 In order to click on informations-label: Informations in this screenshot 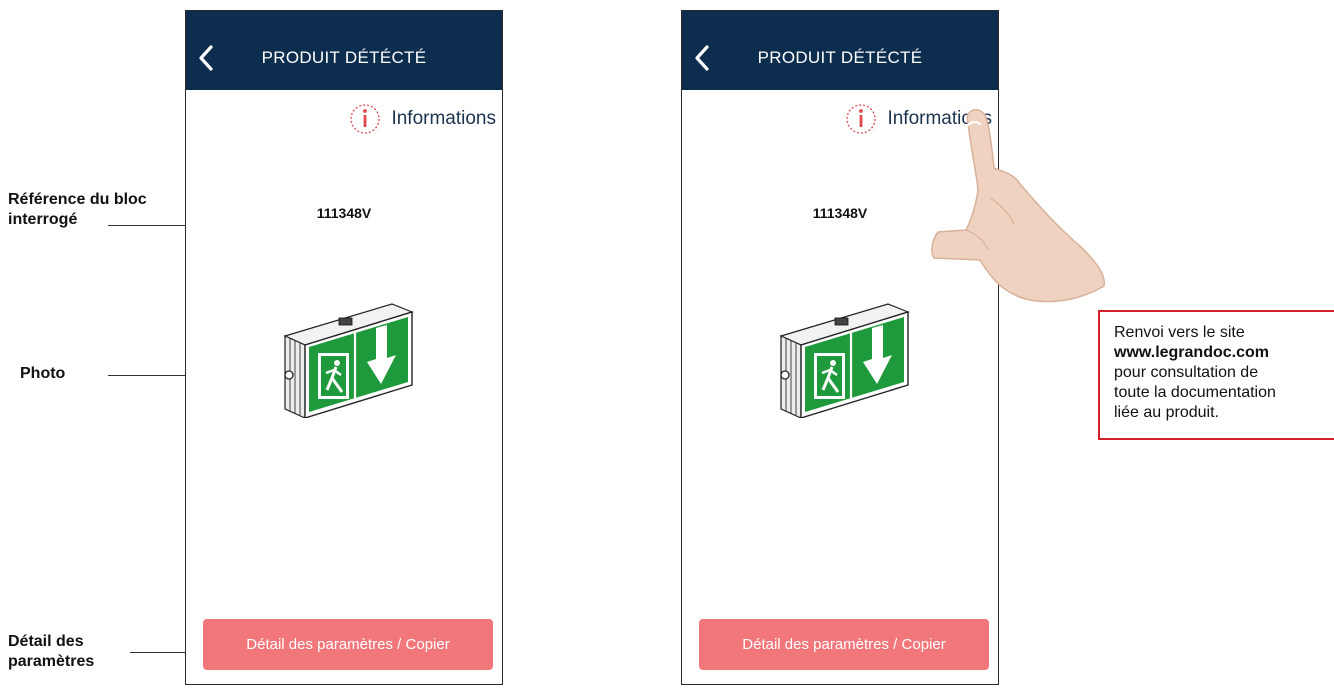, I will do `click(443, 118)`.